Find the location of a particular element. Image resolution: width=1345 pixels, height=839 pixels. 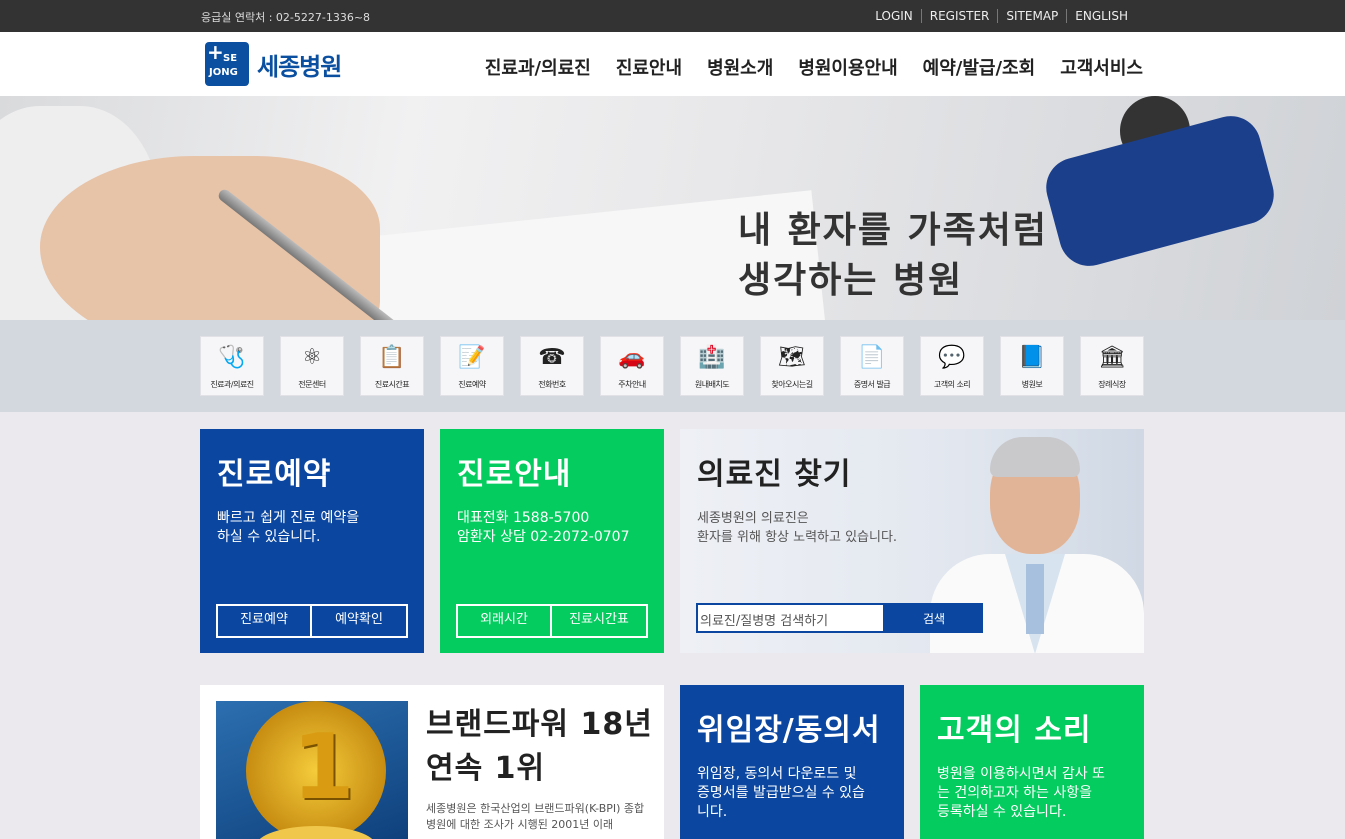

quick-item-label: 주차안내 is located at coordinates (632, 384).